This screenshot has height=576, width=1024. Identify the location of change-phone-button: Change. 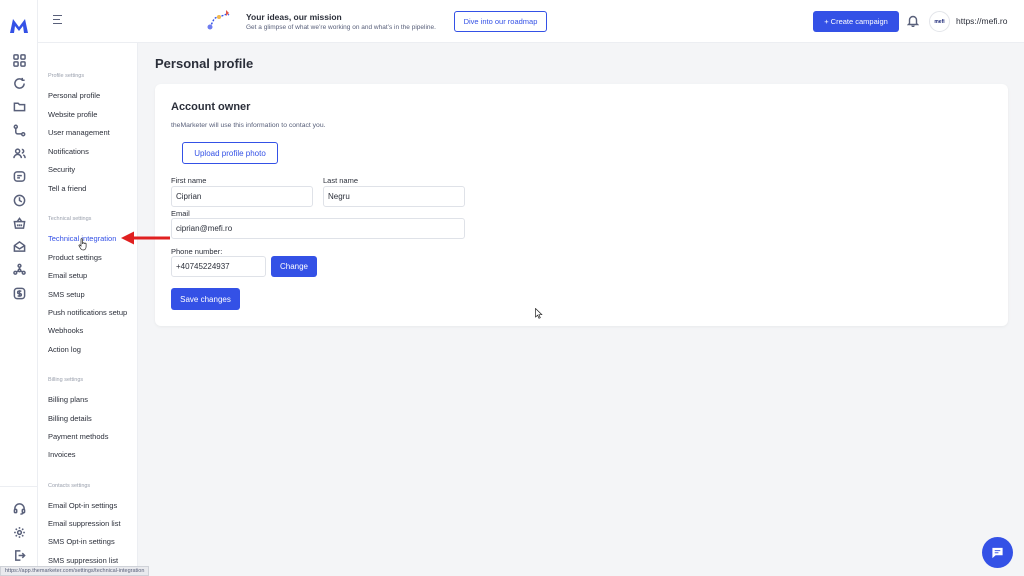
(294, 266).